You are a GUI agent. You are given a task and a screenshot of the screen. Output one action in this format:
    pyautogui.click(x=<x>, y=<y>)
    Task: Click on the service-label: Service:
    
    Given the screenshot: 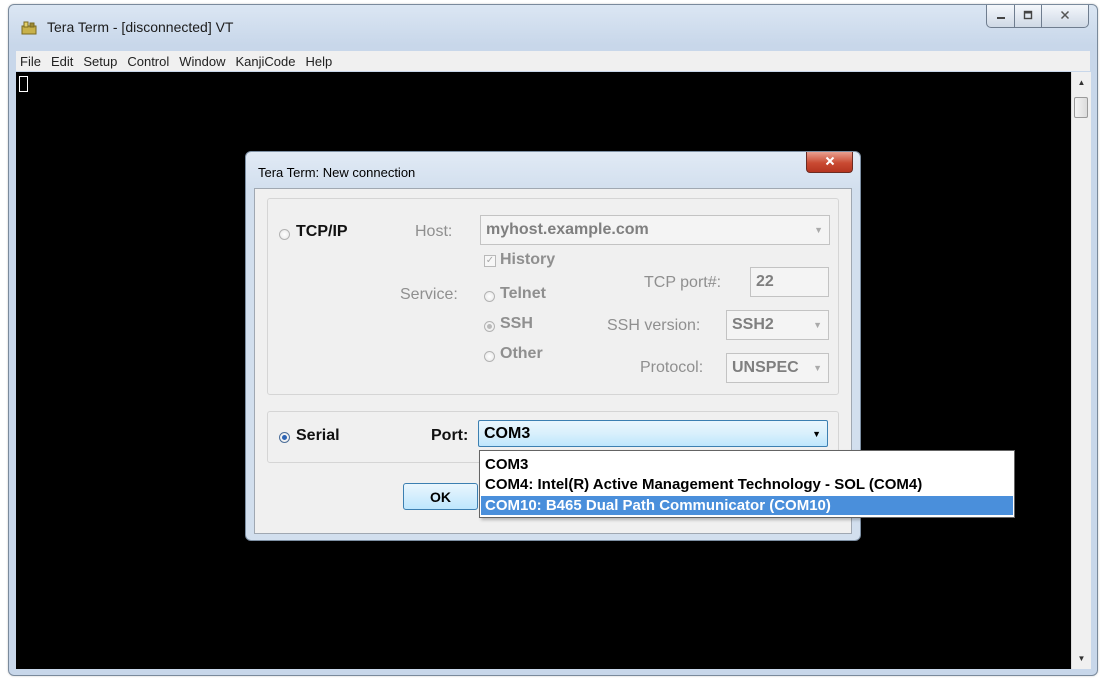 What is the action you would take?
    pyautogui.click(x=429, y=294)
    